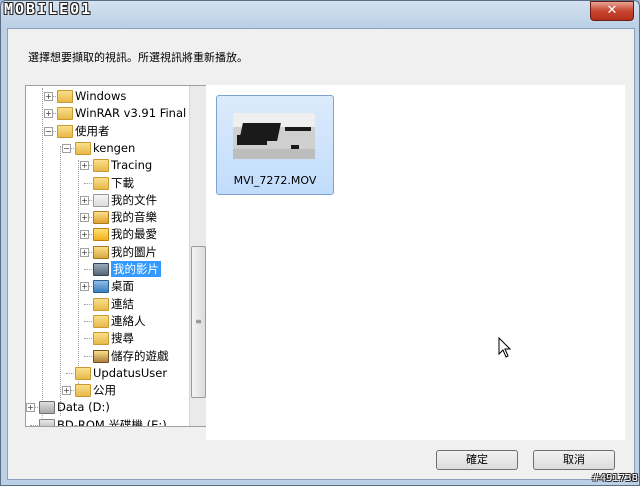 The height and width of the screenshot is (486, 640). Describe the element at coordinates (134, 251) in the screenshot. I see `tree-item-label: 我的圖片` at that location.